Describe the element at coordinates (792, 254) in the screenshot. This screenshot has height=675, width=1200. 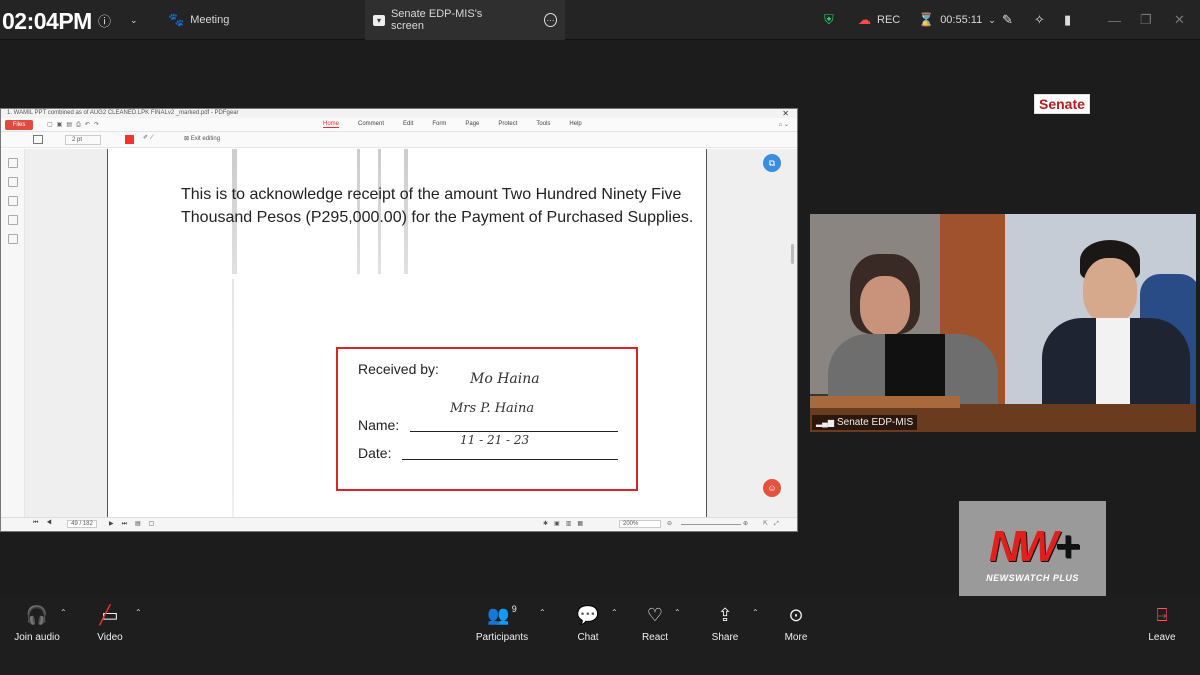
I see `scrollbar-thumb` at that location.